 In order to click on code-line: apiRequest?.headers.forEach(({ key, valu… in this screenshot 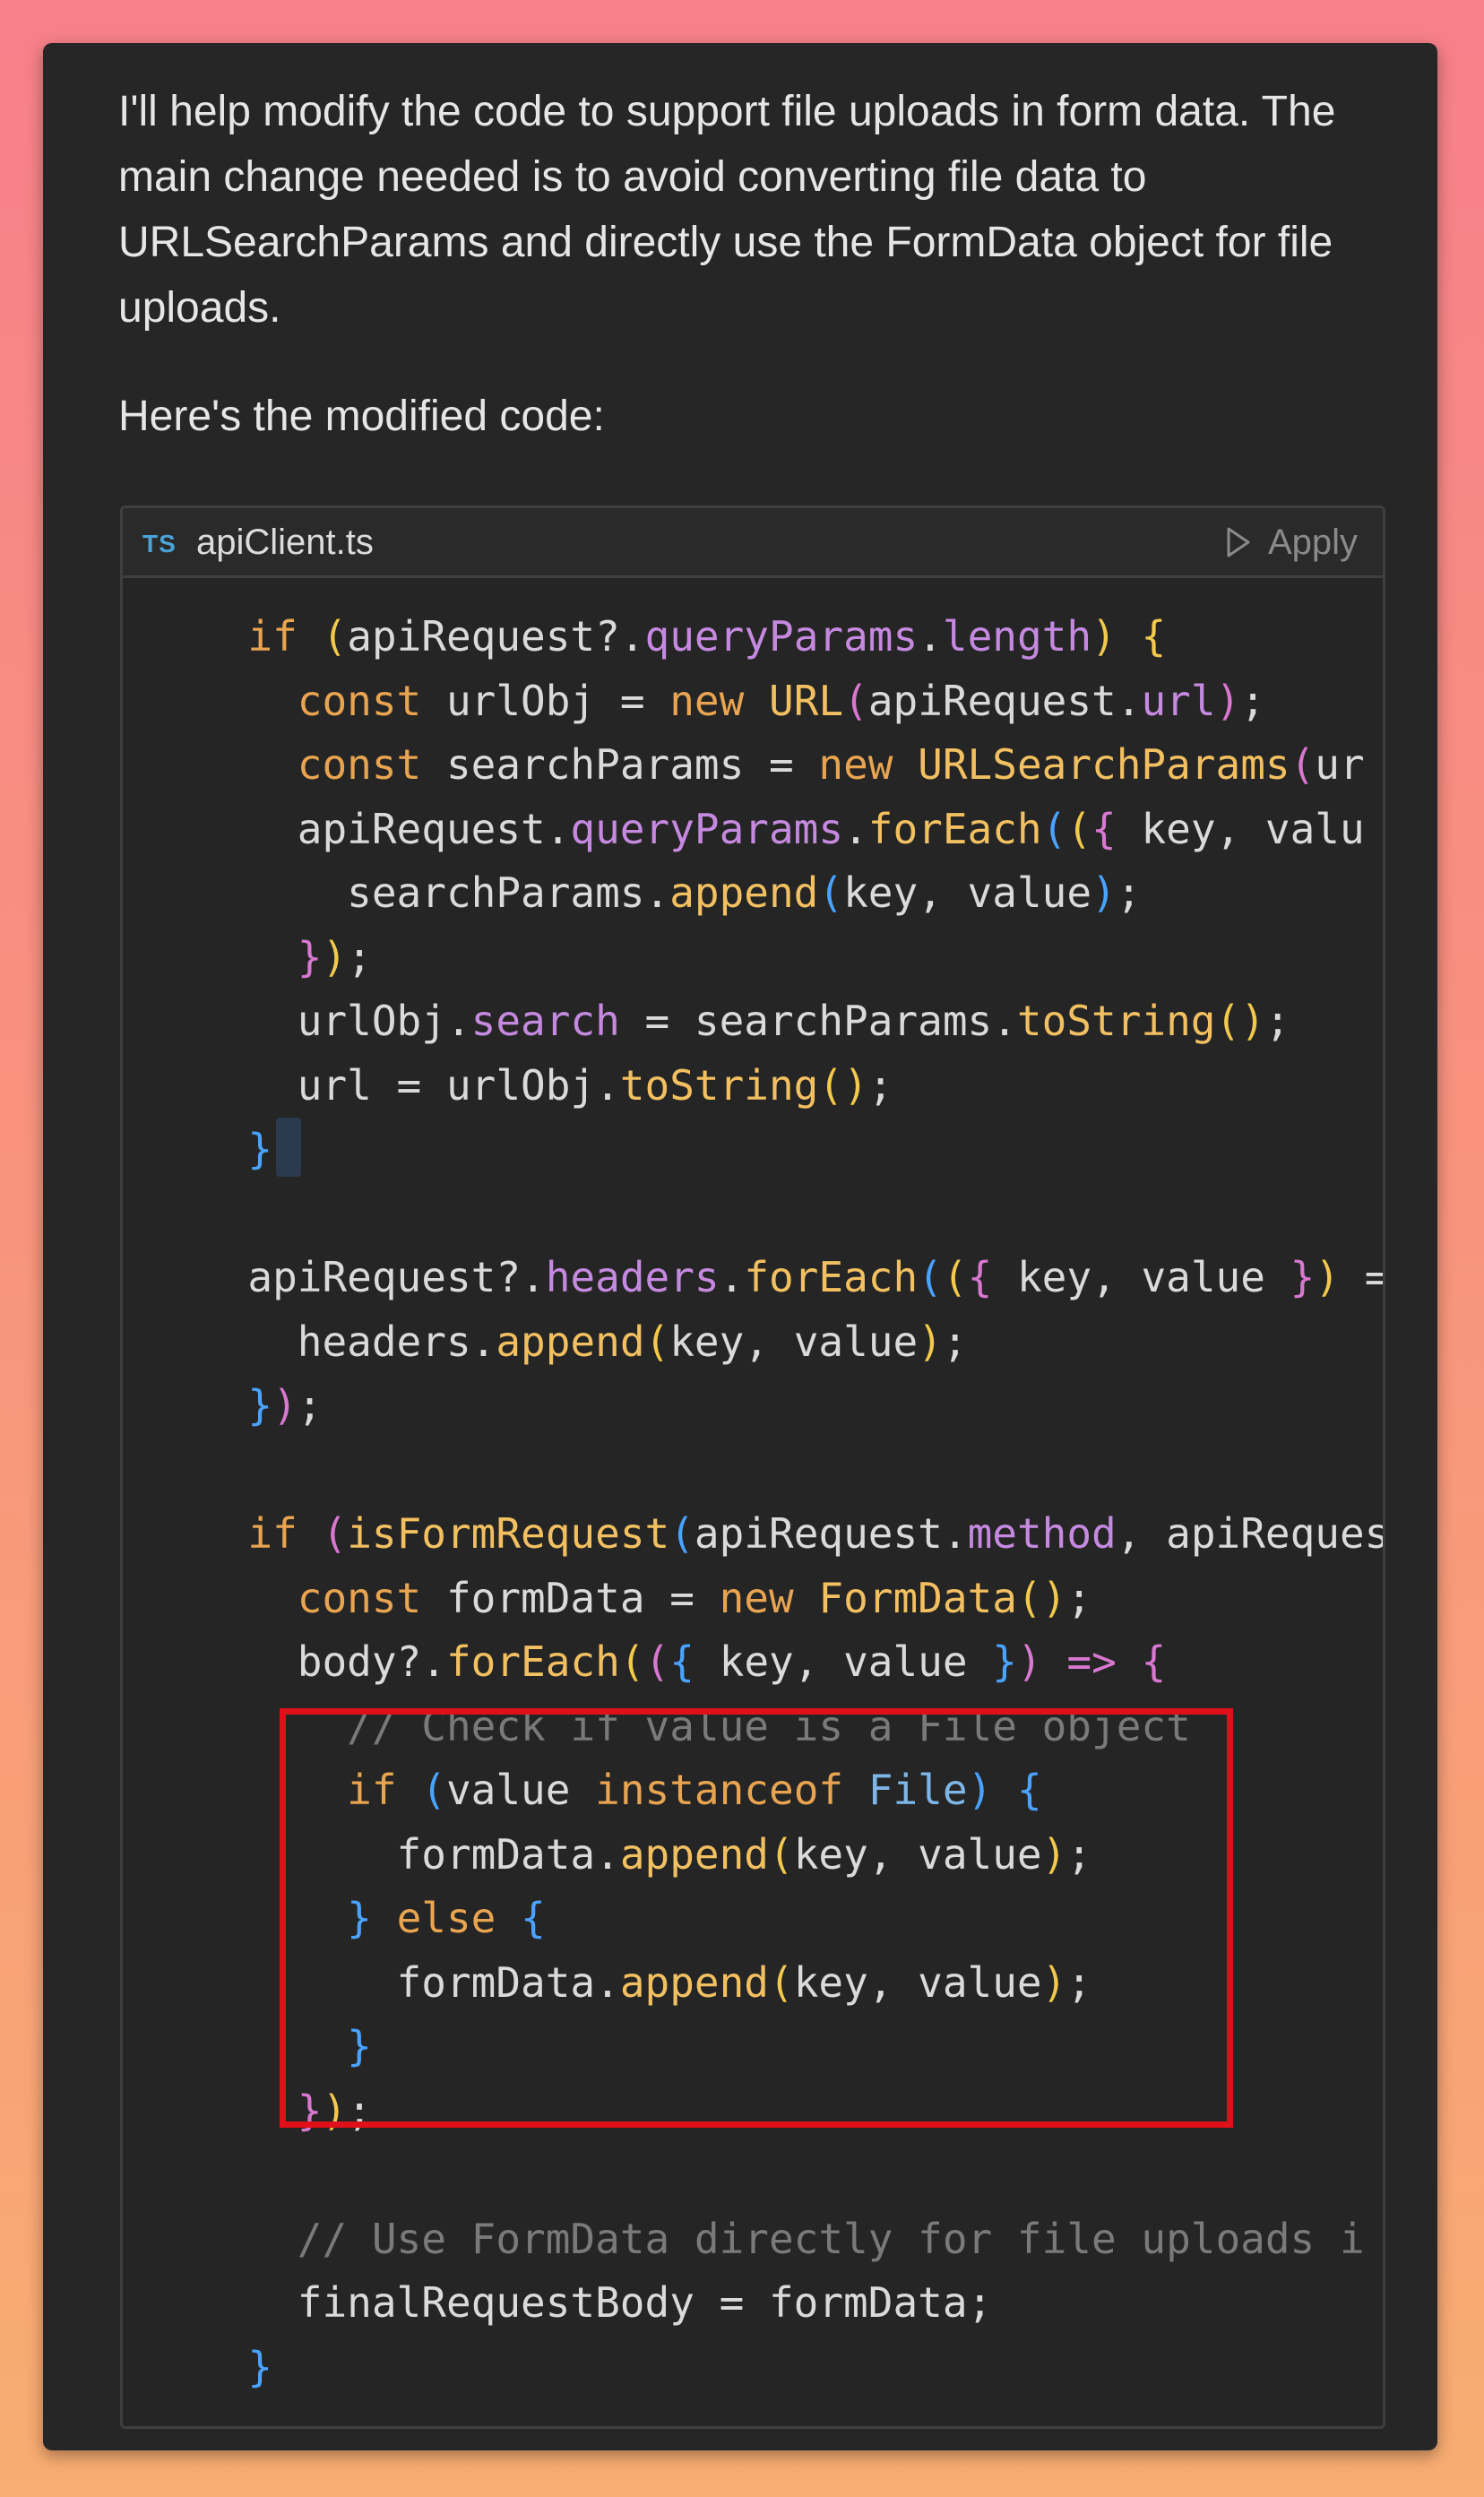, I will do `click(791, 1277)`.